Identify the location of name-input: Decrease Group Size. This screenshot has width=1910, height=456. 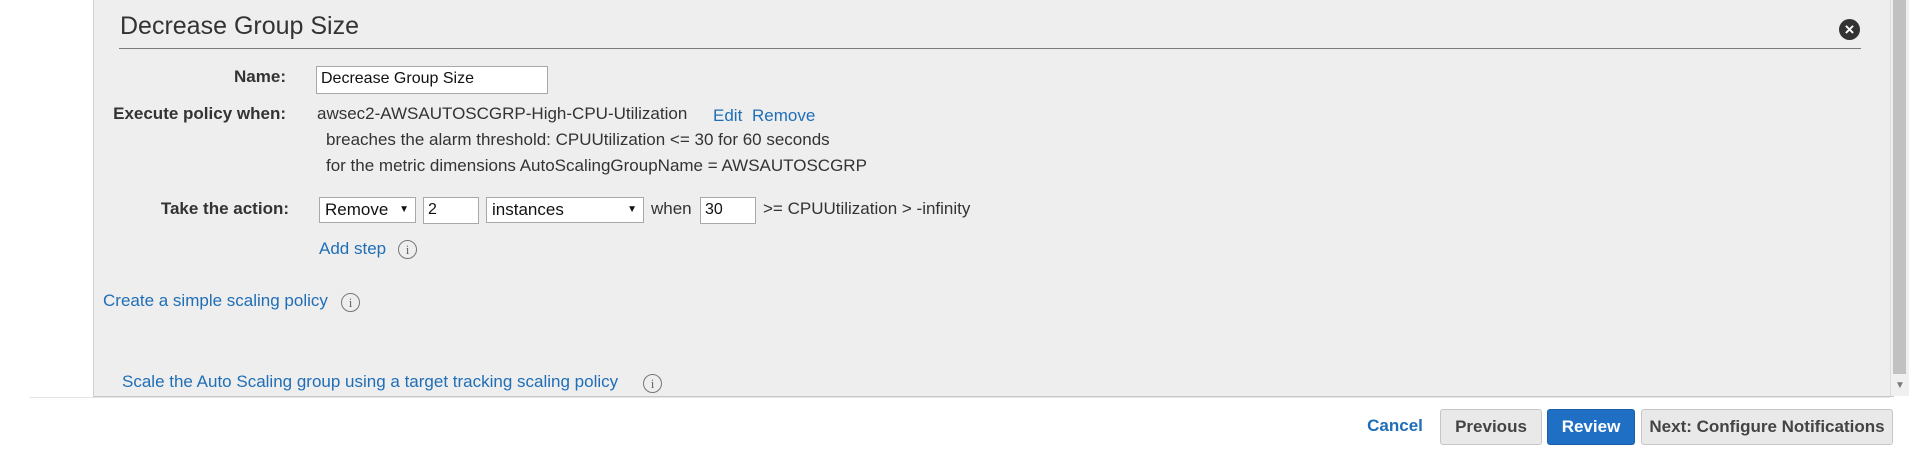
(432, 80).